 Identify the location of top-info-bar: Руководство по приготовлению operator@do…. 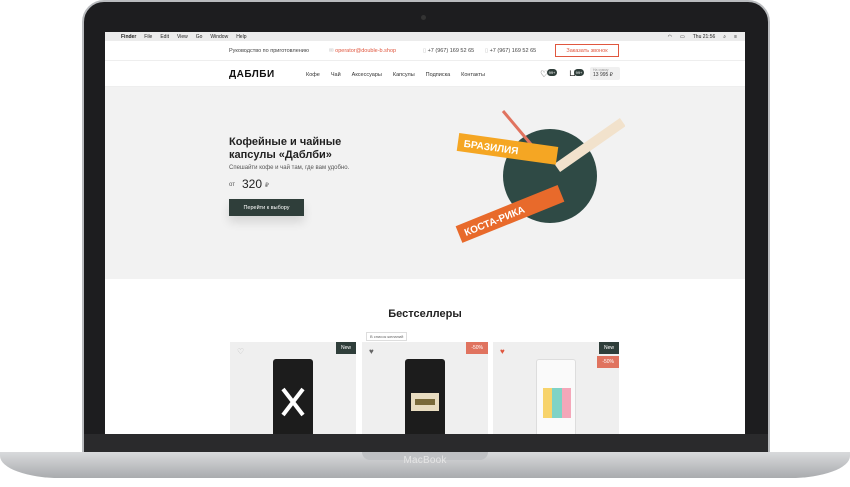
(425, 51).